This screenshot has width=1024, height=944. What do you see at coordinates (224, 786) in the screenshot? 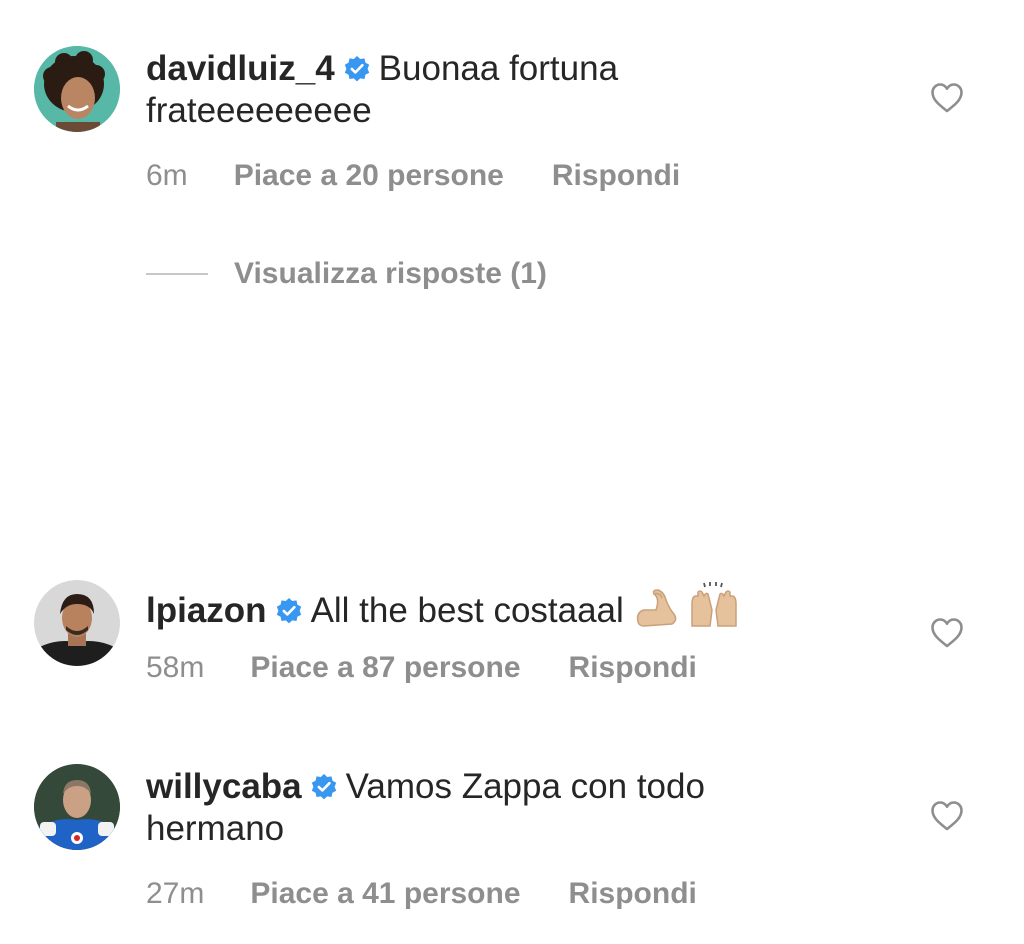
I see `username: willycaba` at bounding box center [224, 786].